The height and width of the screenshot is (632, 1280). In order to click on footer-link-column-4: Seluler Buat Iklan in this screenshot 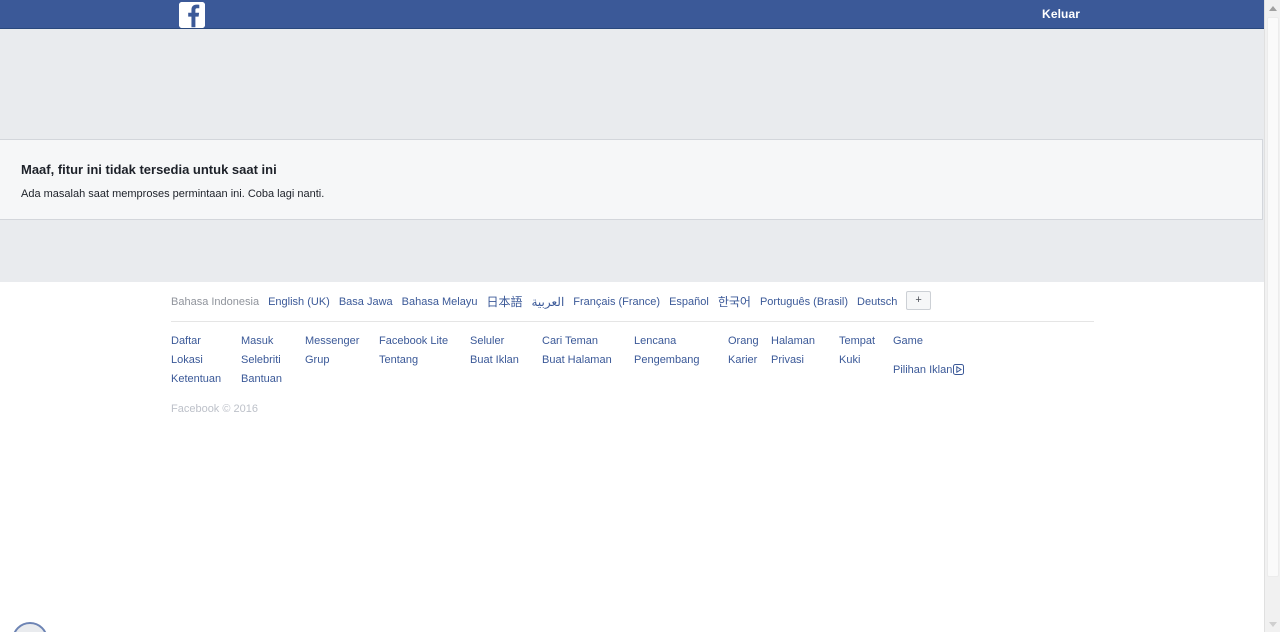, I will do `click(494, 351)`.